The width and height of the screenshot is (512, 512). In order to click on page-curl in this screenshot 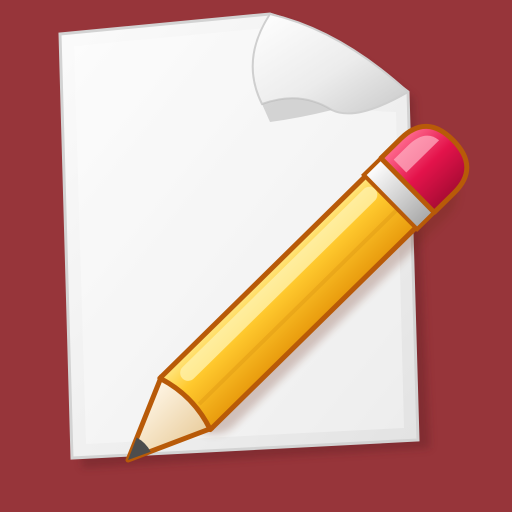, I will do `click(330, 63)`.